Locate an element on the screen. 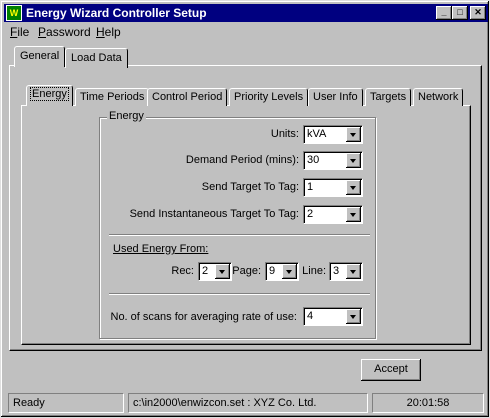 Image resolution: width=490 pixels, height=418 pixels. minimize-icon: _ is located at coordinates (444, 12).